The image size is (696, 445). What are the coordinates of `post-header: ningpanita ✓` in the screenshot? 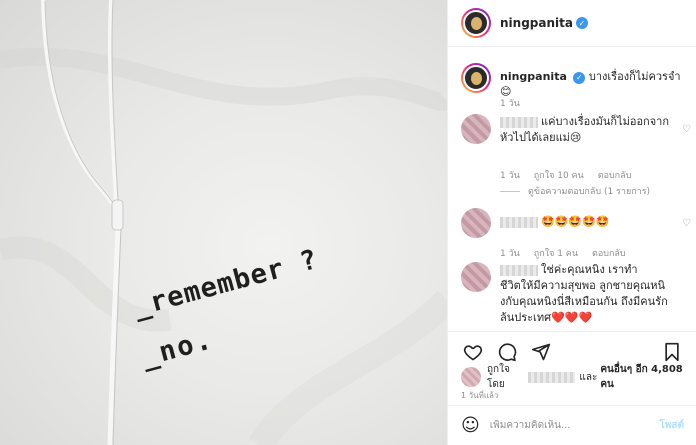 It's located at (572, 23).